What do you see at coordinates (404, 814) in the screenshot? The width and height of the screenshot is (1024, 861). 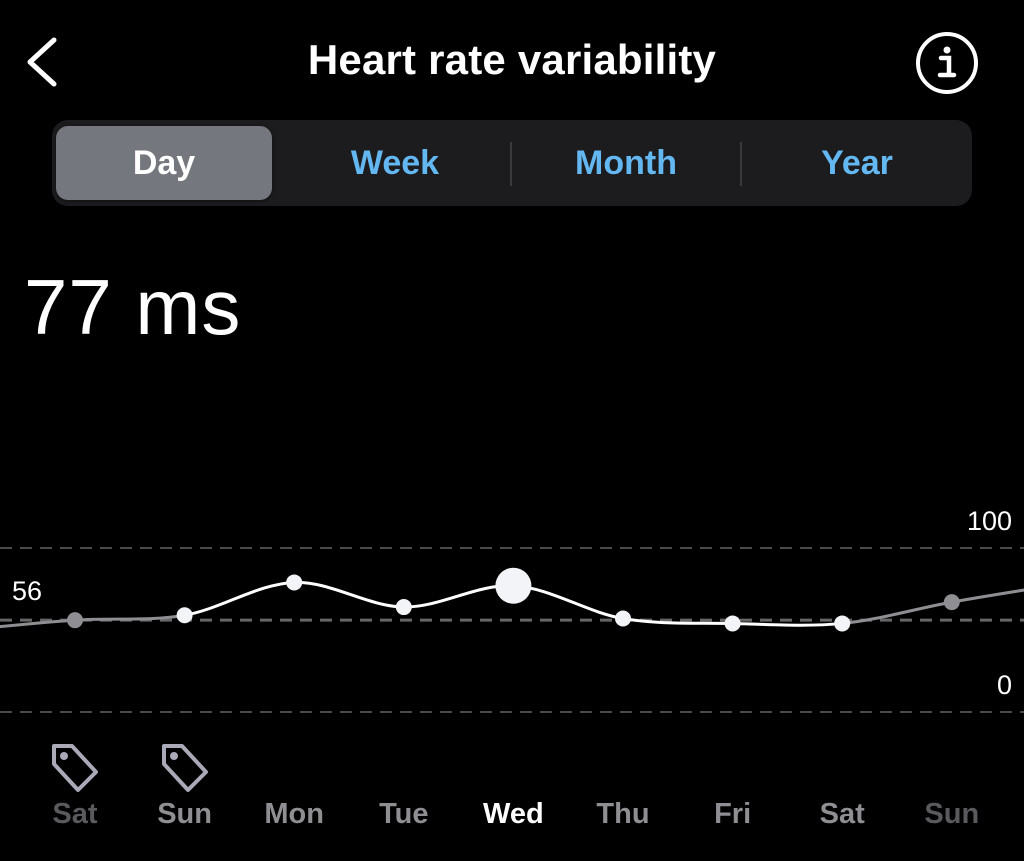 I see `x-tick-label: Tue` at bounding box center [404, 814].